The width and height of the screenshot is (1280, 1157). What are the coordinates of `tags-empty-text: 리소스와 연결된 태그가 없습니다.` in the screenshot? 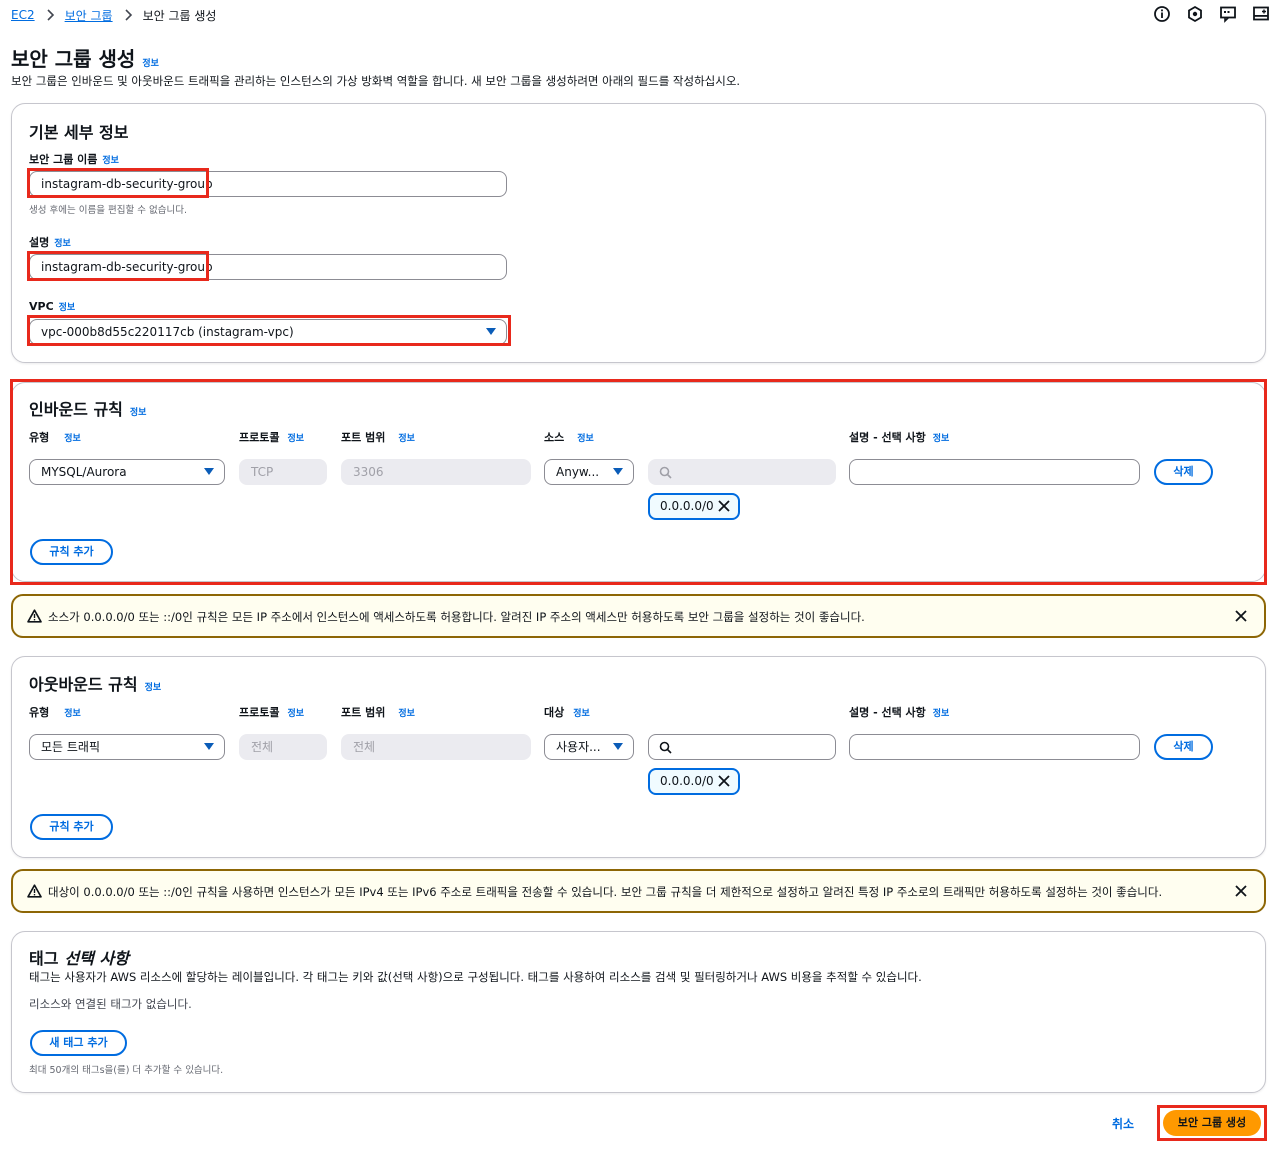 It's located at (110, 1004).